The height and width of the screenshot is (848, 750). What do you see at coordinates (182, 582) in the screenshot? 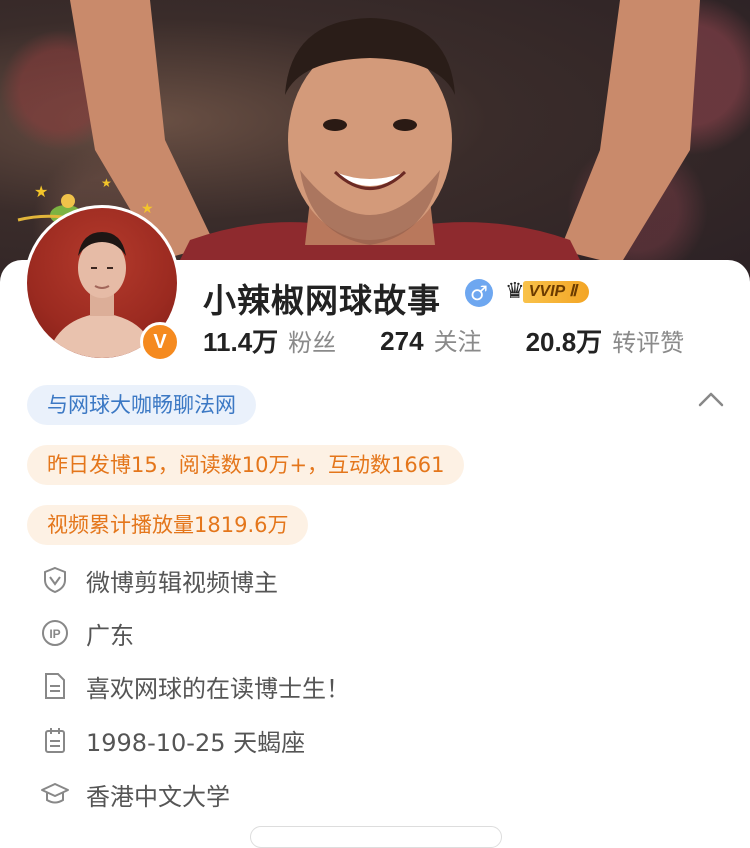
I see `info-role: 微博剪辑视频博主` at bounding box center [182, 582].